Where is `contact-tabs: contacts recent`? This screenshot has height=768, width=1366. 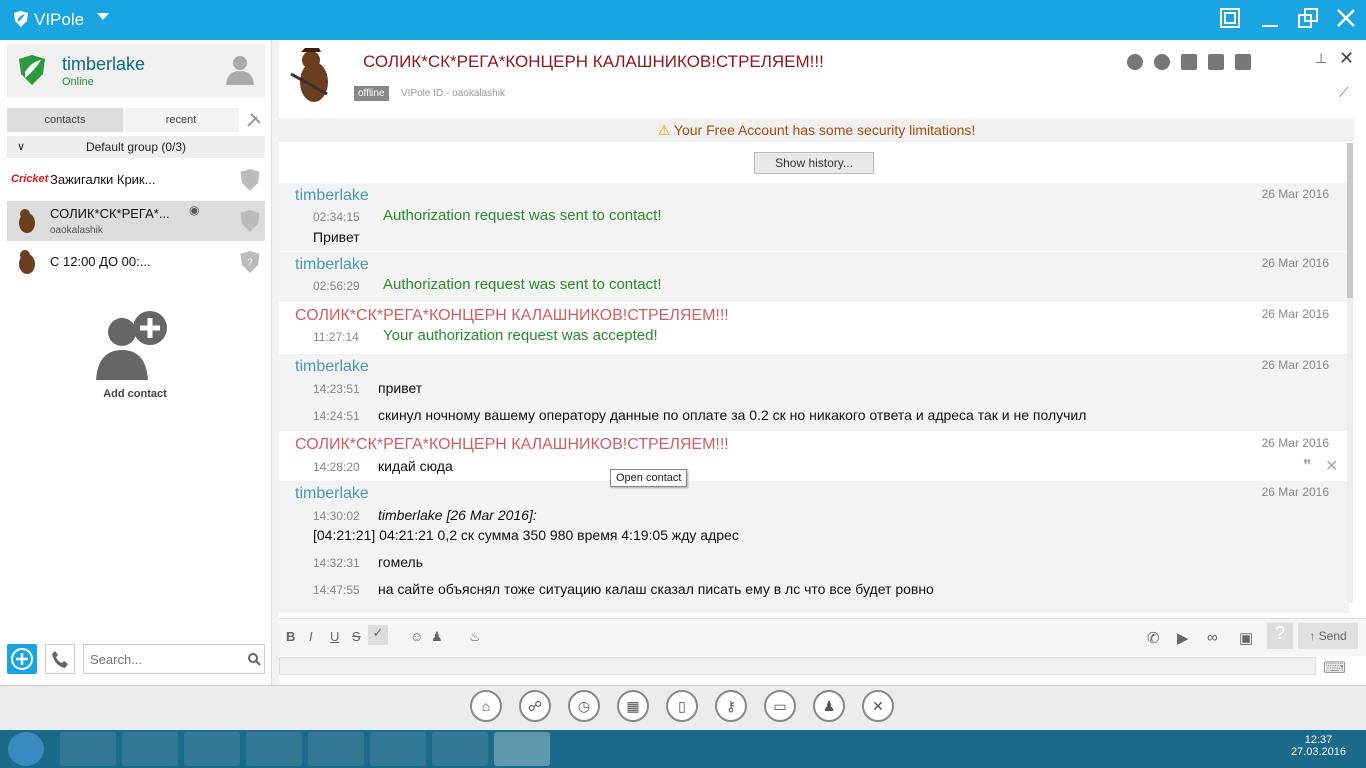
contact-tabs: contacts recent is located at coordinates (123, 120).